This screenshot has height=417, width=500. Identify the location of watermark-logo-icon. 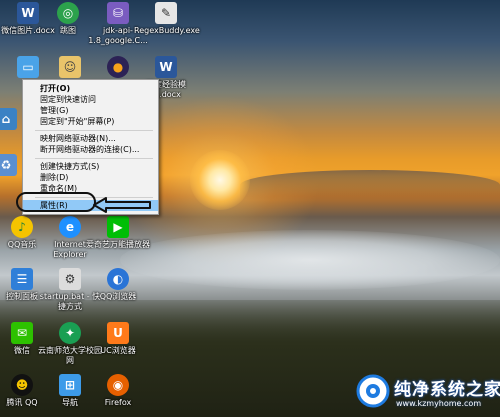
(373, 391).